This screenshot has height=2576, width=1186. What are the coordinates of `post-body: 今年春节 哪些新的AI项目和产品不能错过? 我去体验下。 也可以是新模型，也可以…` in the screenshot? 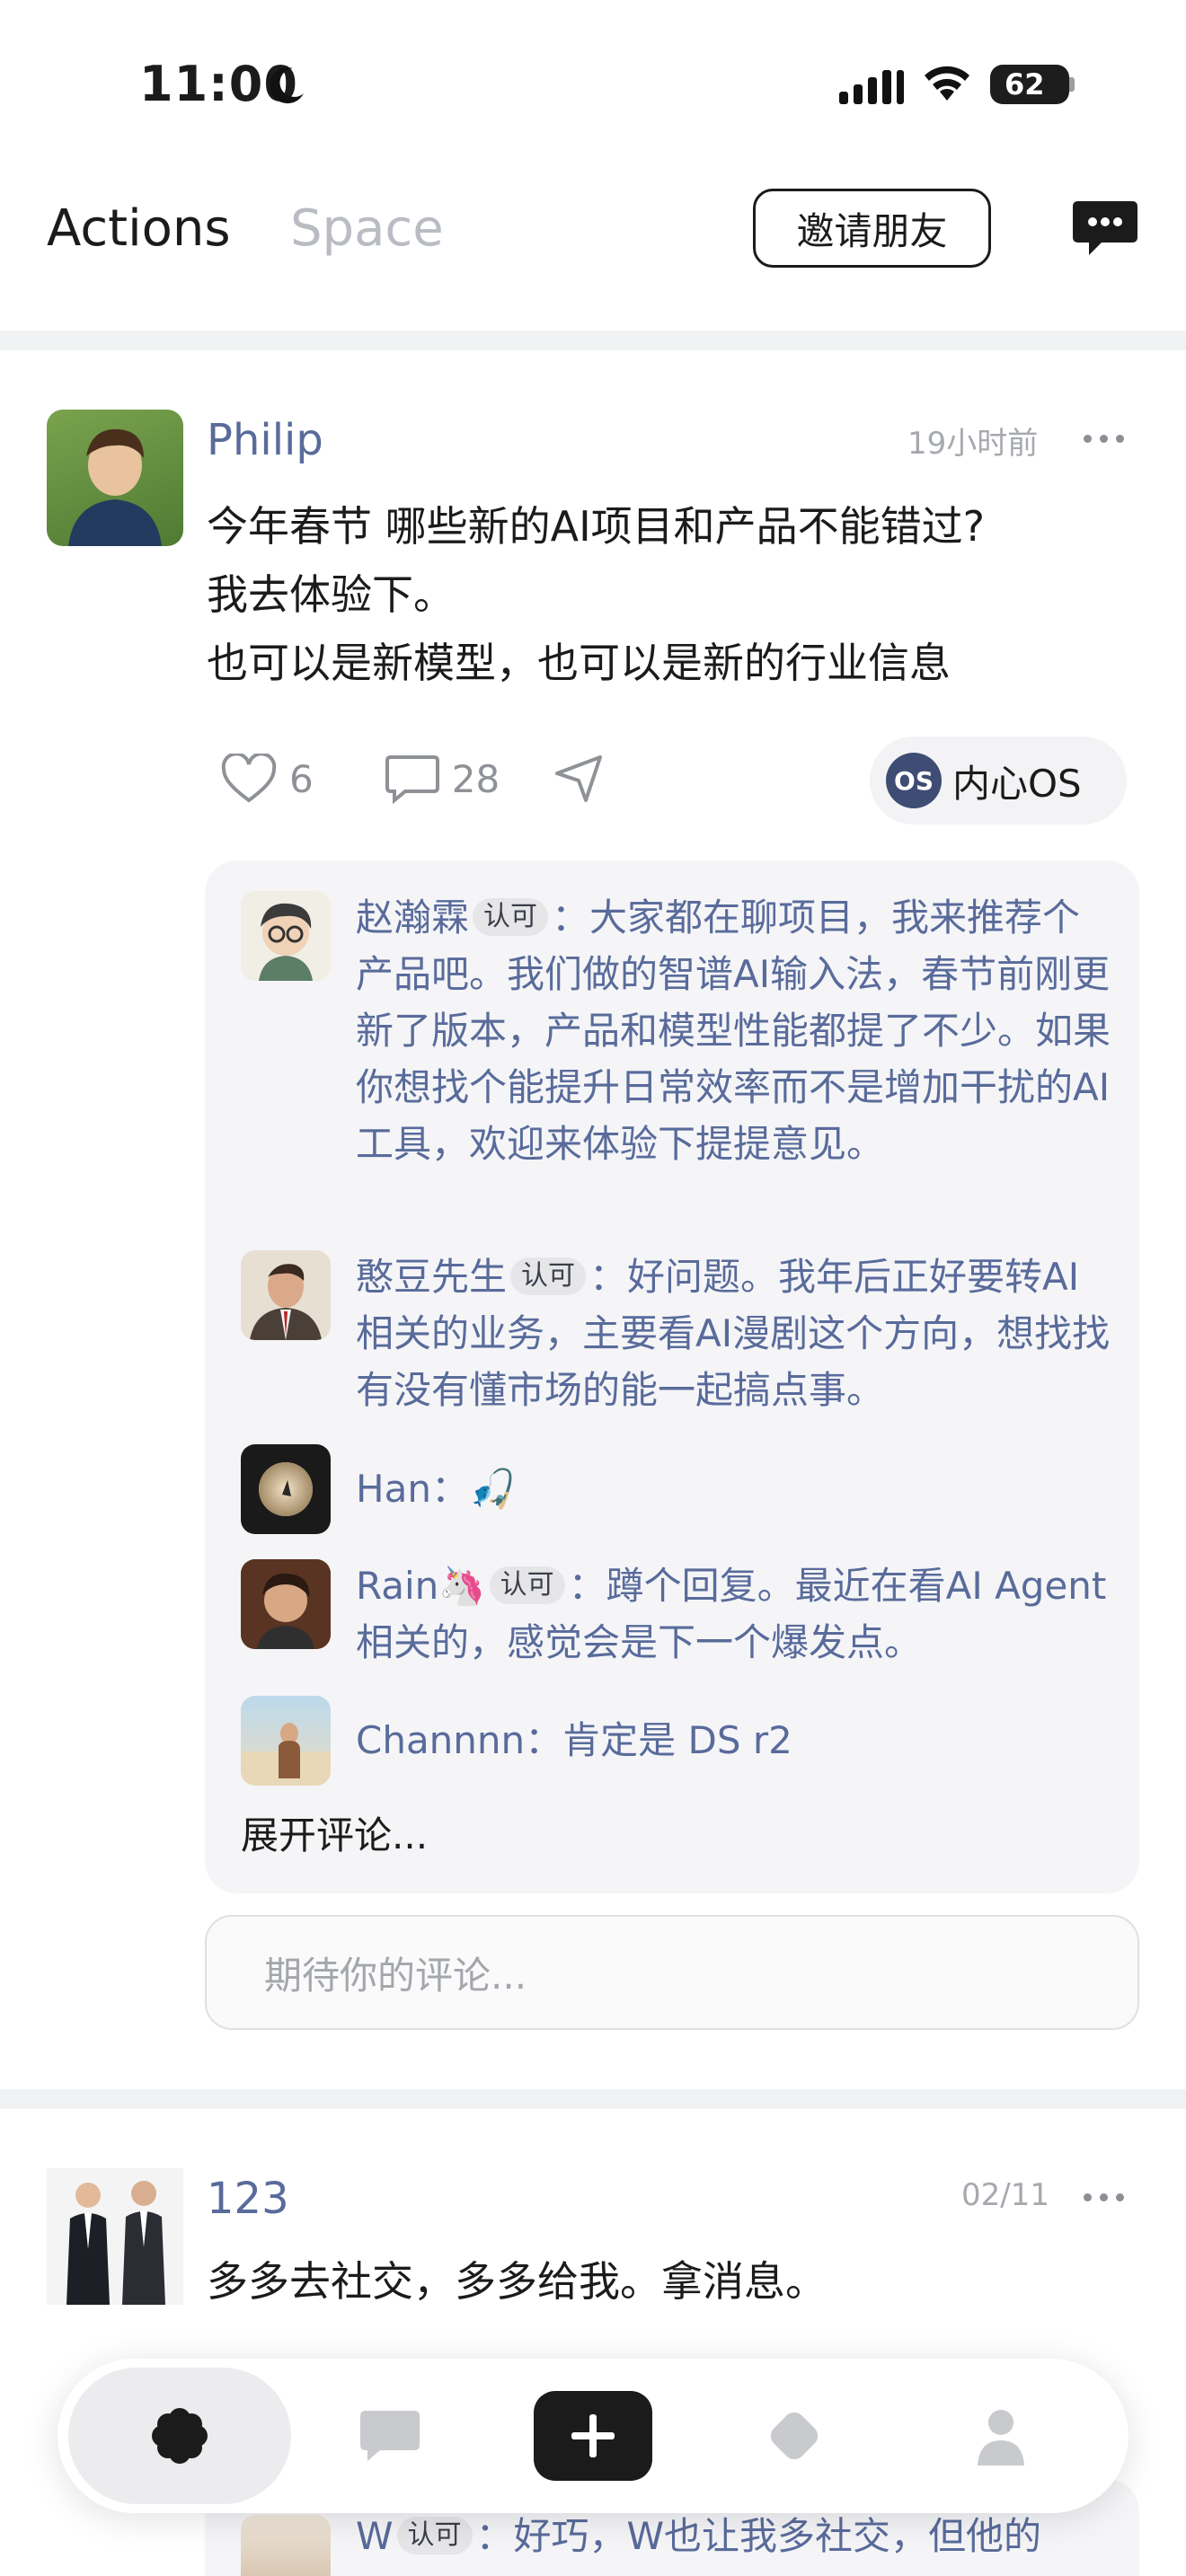 It's located at (596, 594).